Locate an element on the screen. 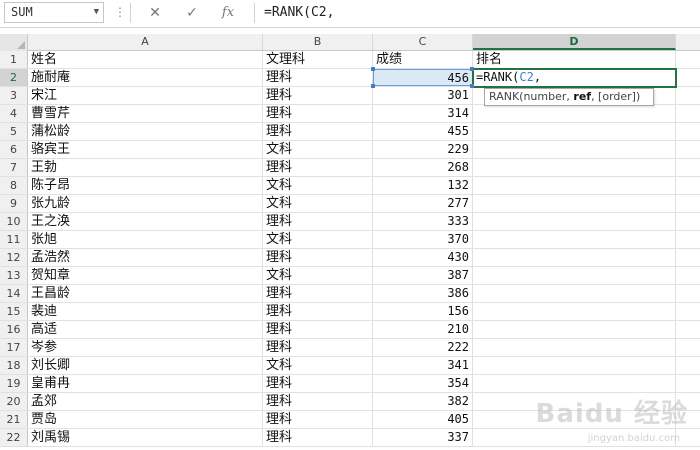  cancel-icon: ✕ is located at coordinates (155, 13).